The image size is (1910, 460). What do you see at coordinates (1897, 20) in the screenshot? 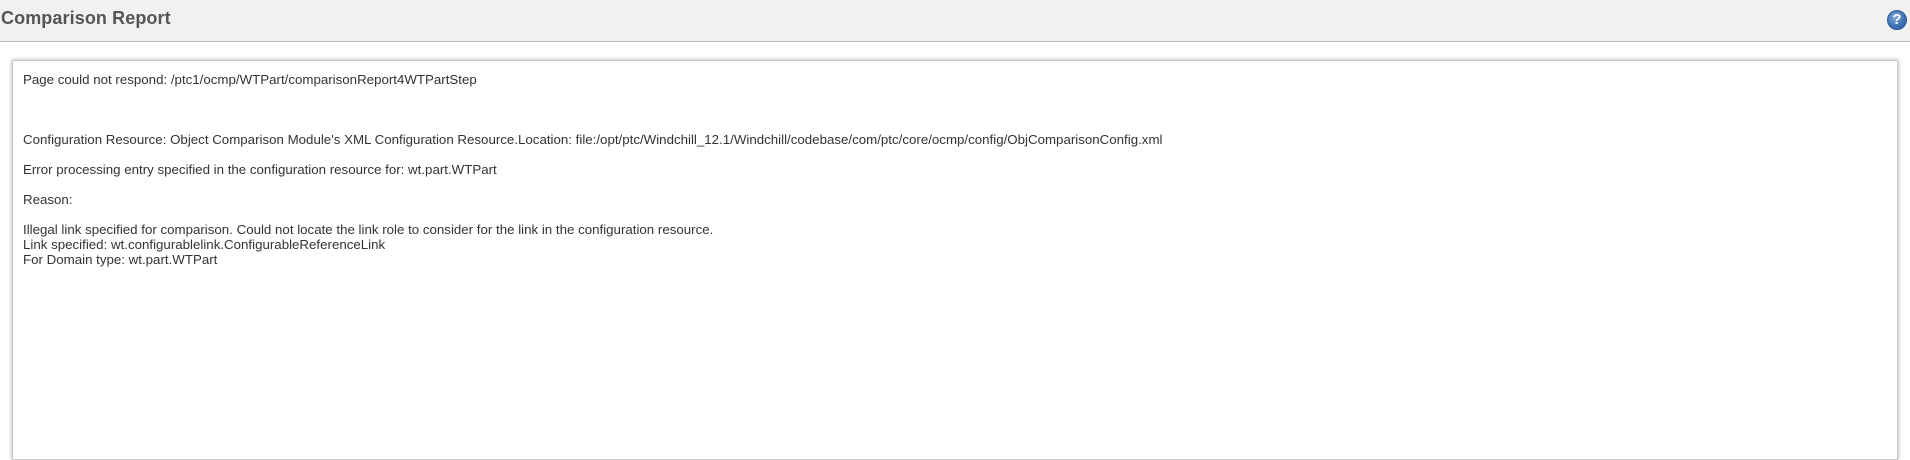
I see `help-icon: ?` at bounding box center [1897, 20].